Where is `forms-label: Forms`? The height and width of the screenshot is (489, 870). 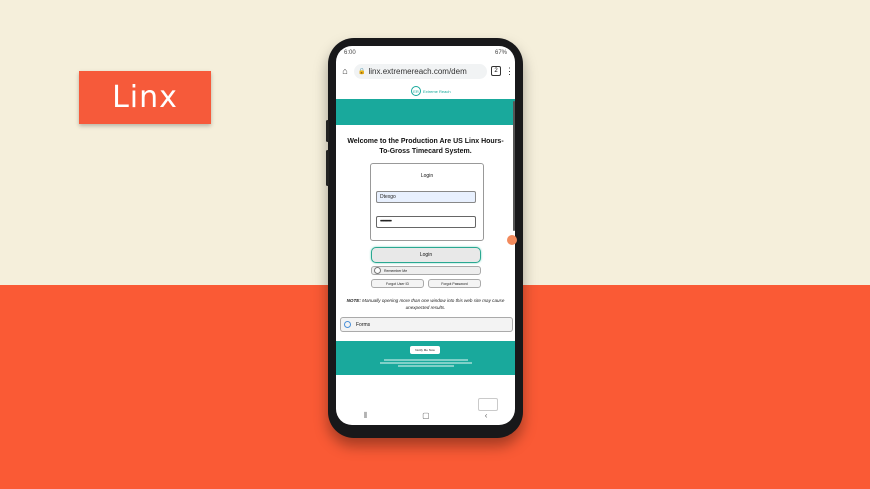 forms-label: Forms is located at coordinates (363, 324).